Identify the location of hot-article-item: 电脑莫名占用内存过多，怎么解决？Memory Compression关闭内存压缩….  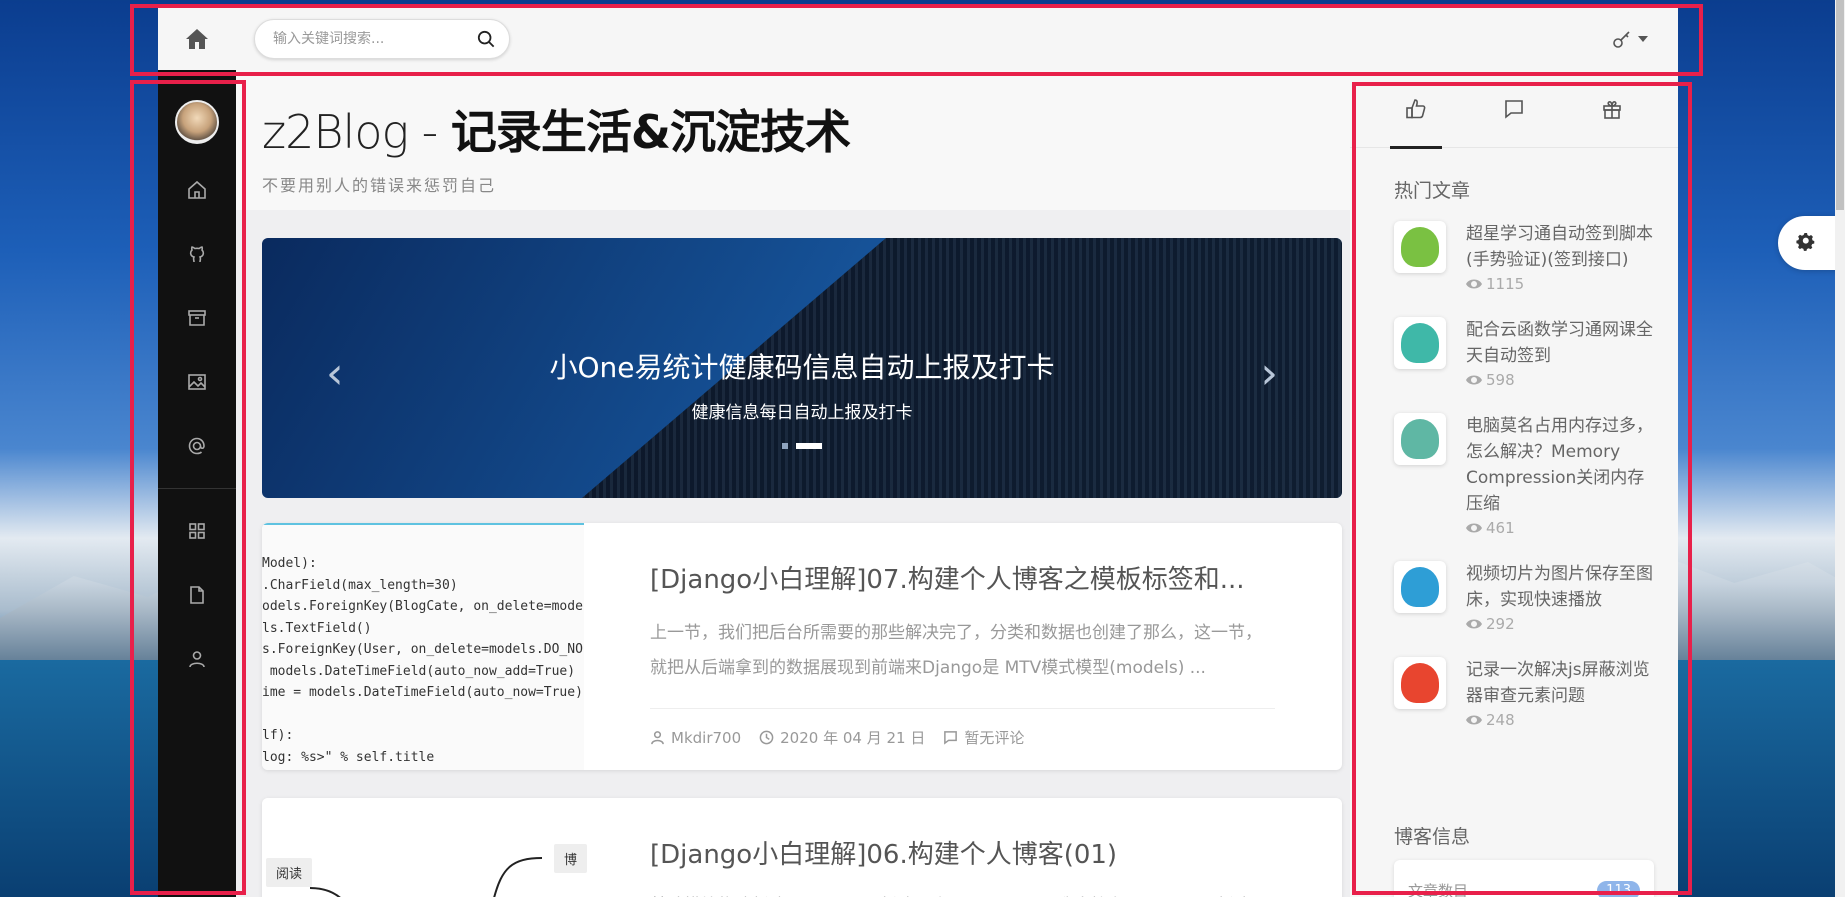
(1536, 475).